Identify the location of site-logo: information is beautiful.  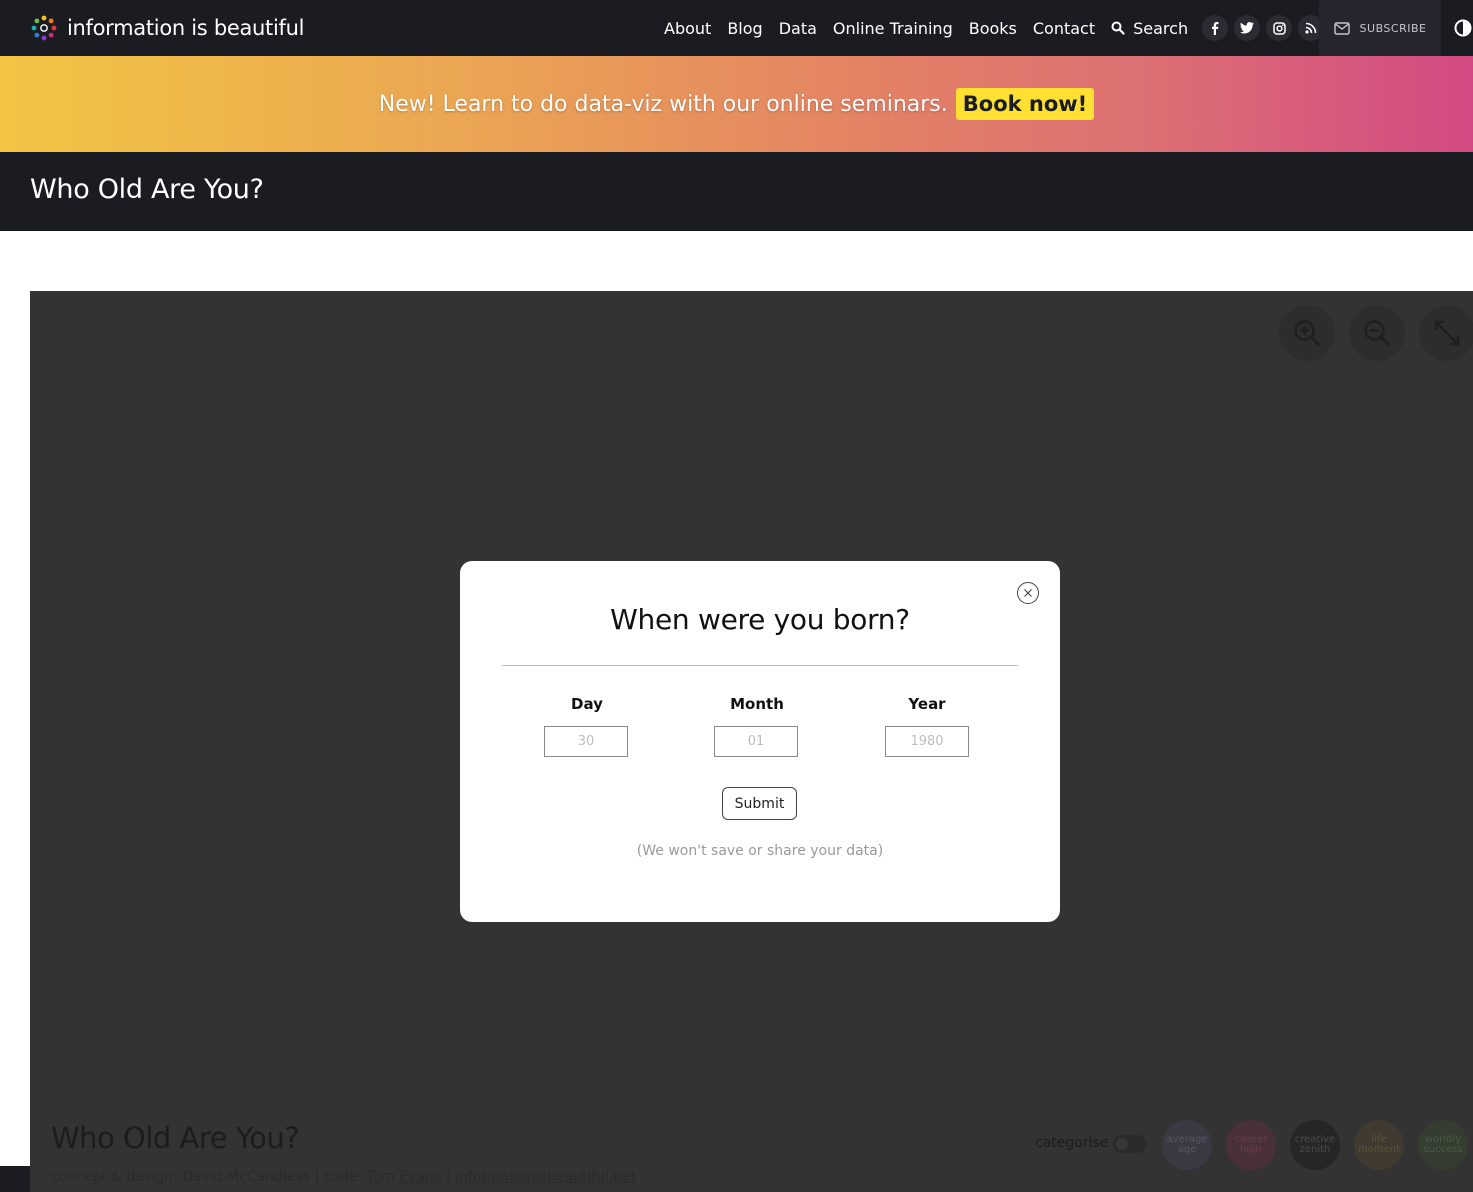
(167, 28).